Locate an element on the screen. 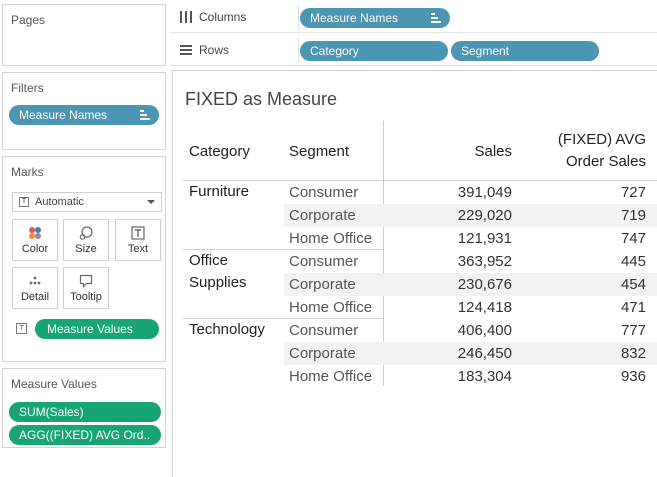 The width and height of the screenshot is (657, 477). text-encoding-icon: T is located at coordinates (21, 328).